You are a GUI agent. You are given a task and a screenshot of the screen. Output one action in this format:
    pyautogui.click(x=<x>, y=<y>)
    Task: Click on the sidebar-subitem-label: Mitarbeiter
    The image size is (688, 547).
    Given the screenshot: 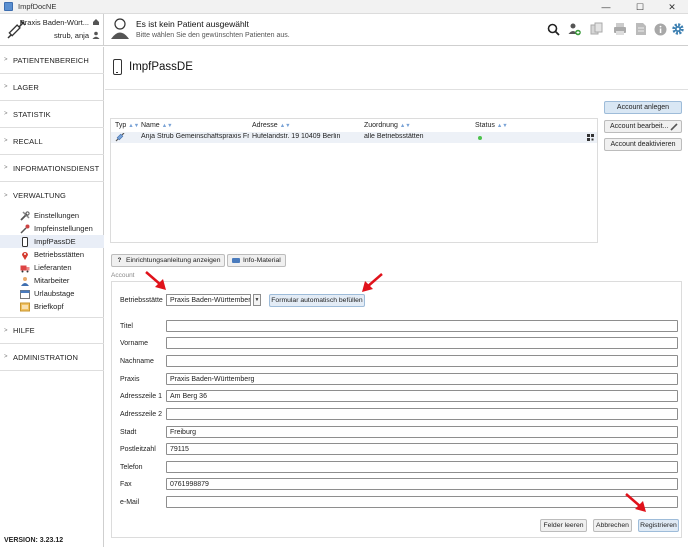 What is the action you would take?
    pyautogui.click(x=52, y=280)
    